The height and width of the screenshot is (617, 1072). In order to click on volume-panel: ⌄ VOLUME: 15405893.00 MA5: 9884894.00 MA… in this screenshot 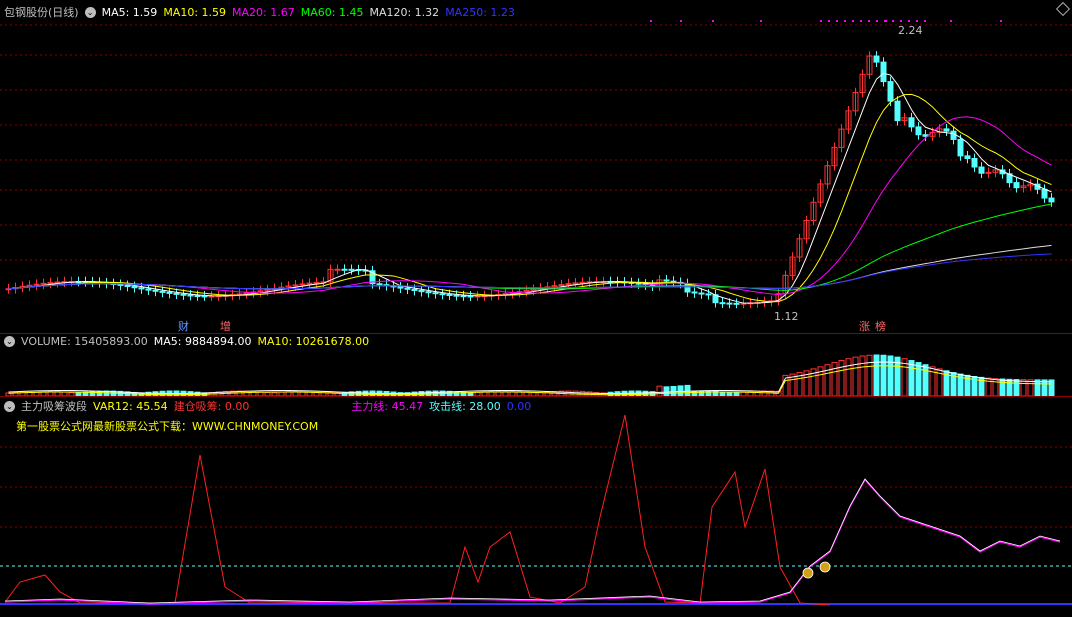, I will do `click(536, 365)`.